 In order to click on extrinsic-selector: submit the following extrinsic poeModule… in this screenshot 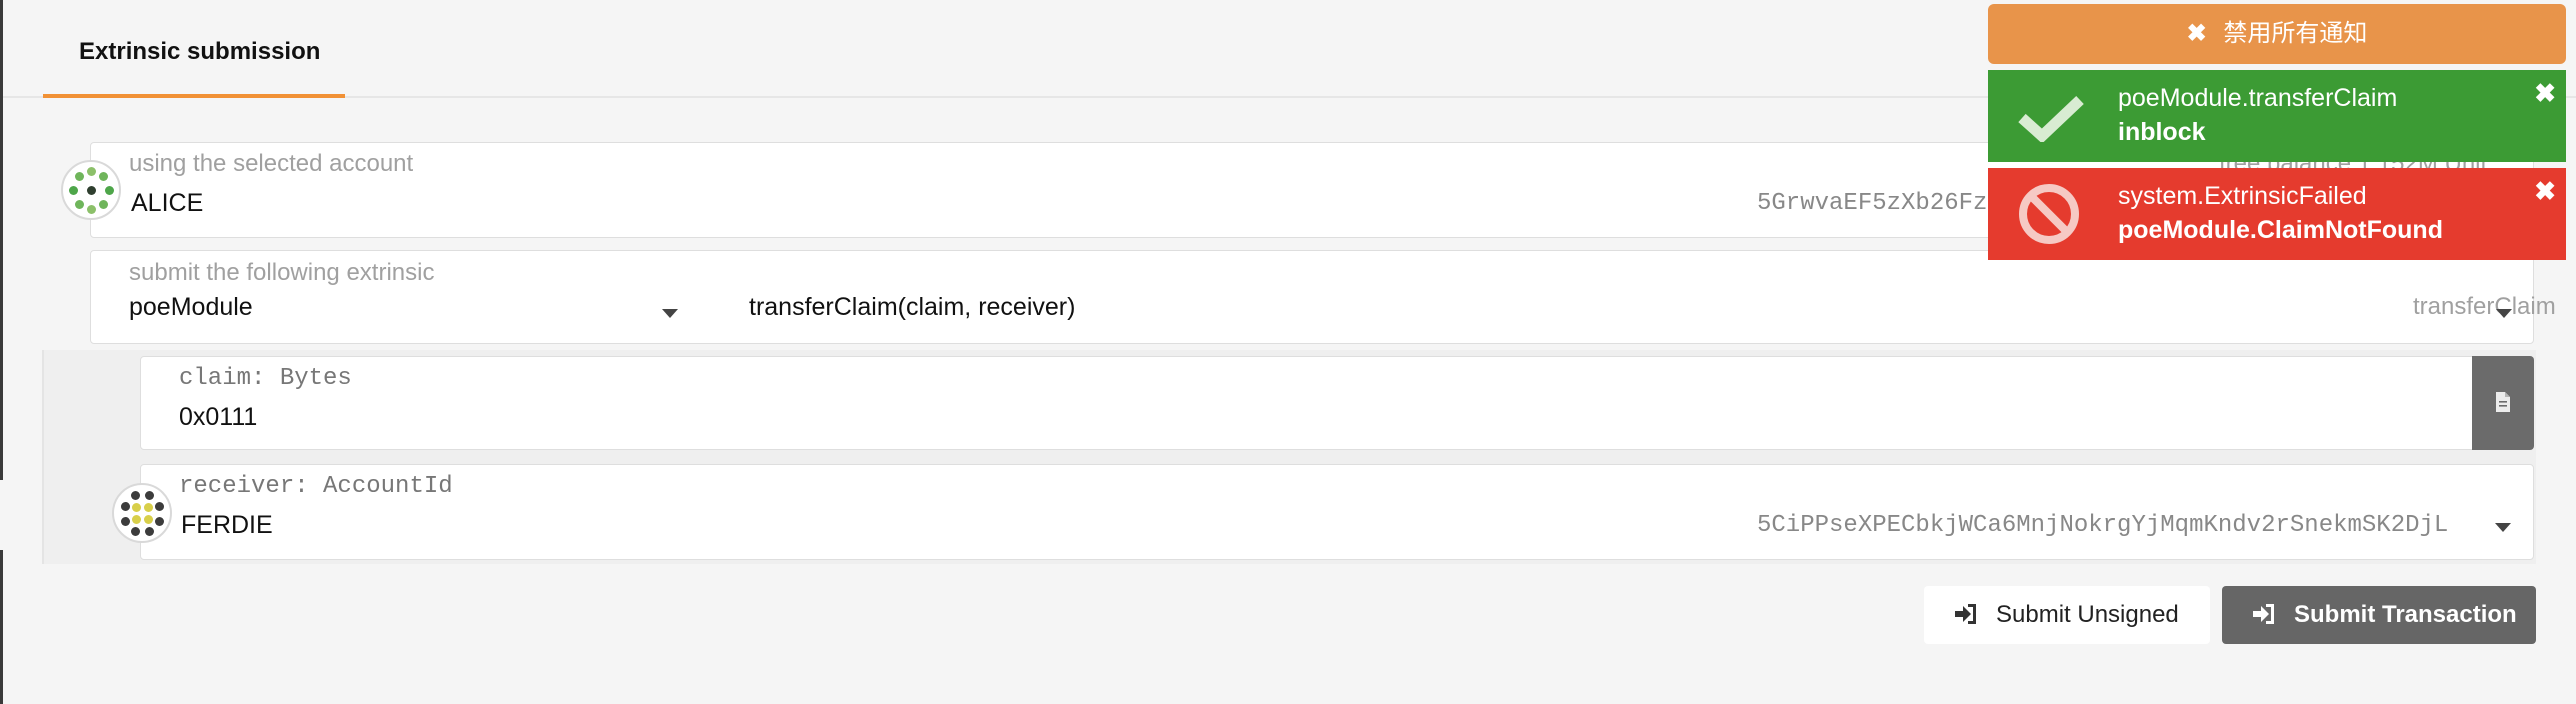, I will do `click(1323, 297)`.